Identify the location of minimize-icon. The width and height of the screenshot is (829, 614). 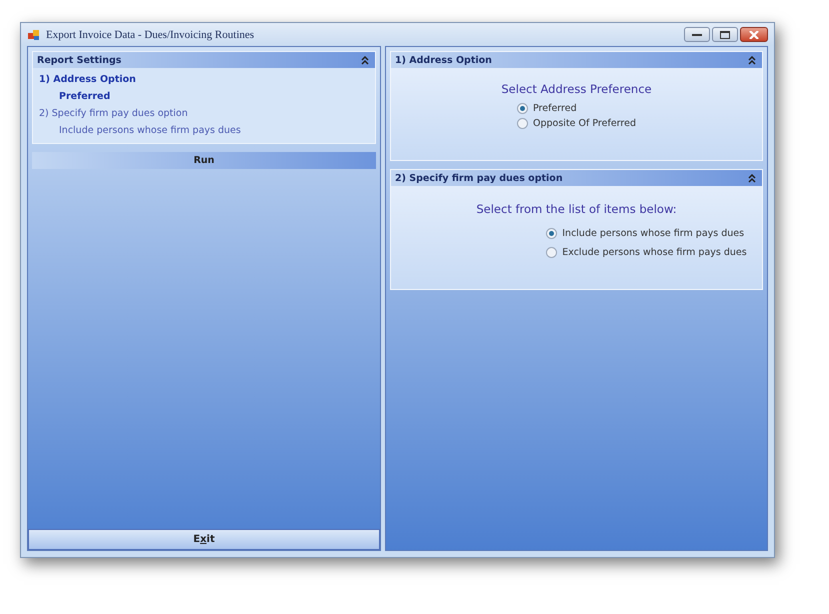
(697, 34).